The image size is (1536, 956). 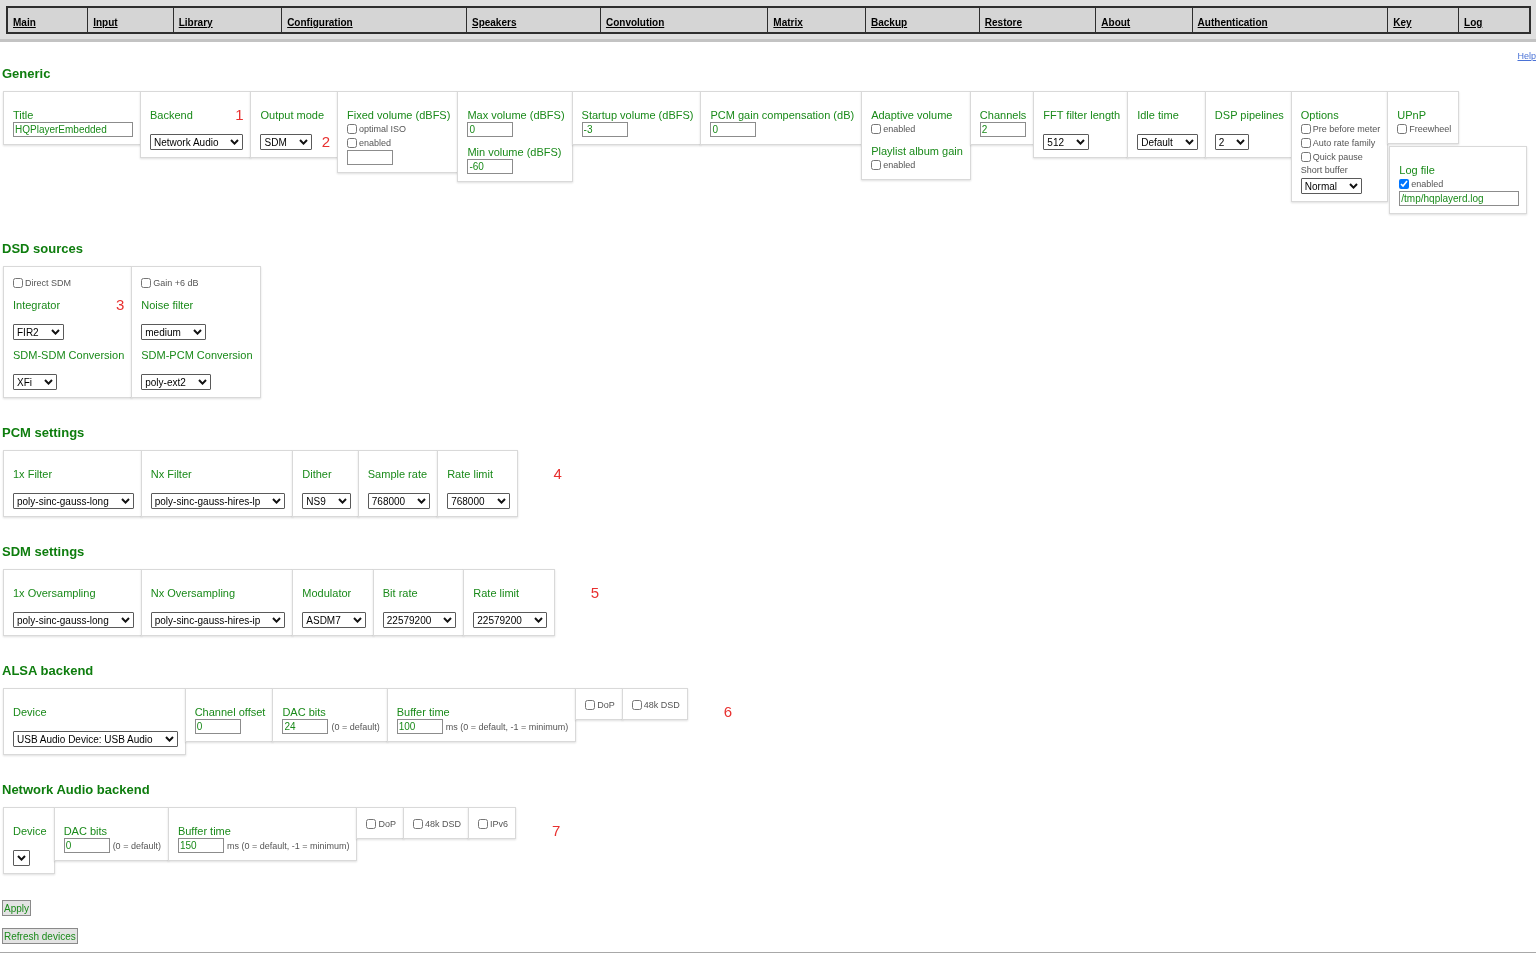 I want to click on section-title: Network Audio backend, so click(x=76, y=790).